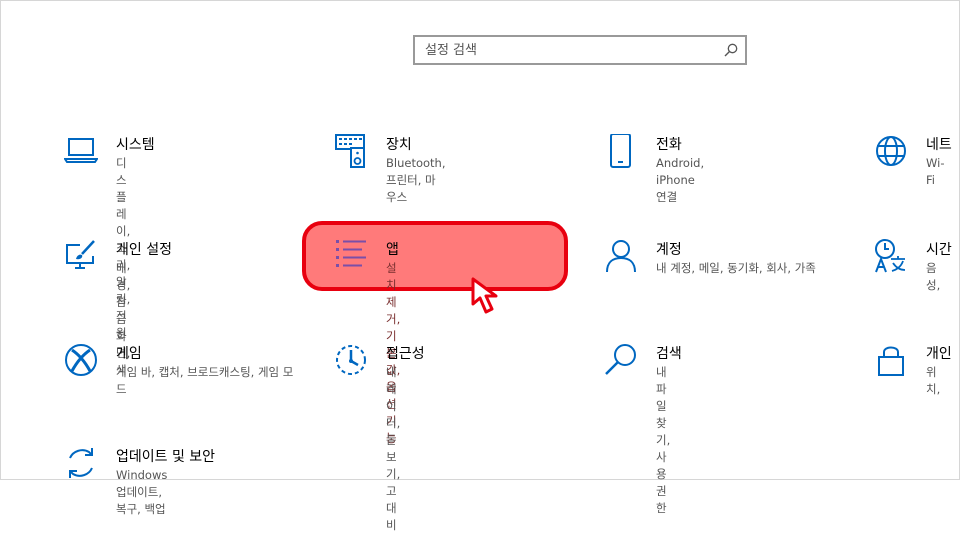  Describe the element at coordinates (81, 150) in the screenshot. I see `laptop-icon` at that location.